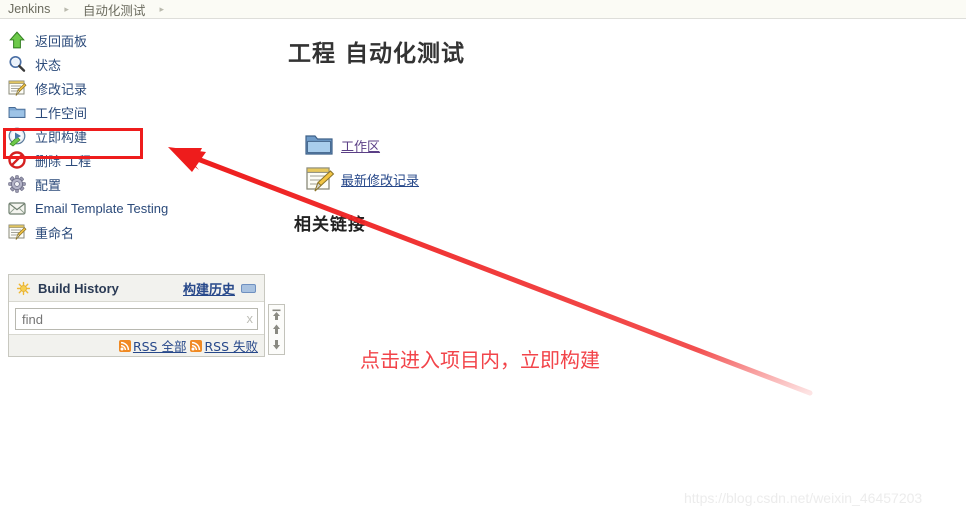  I want to click on rss-failed-label: RSS 失败, so click(231, 346).